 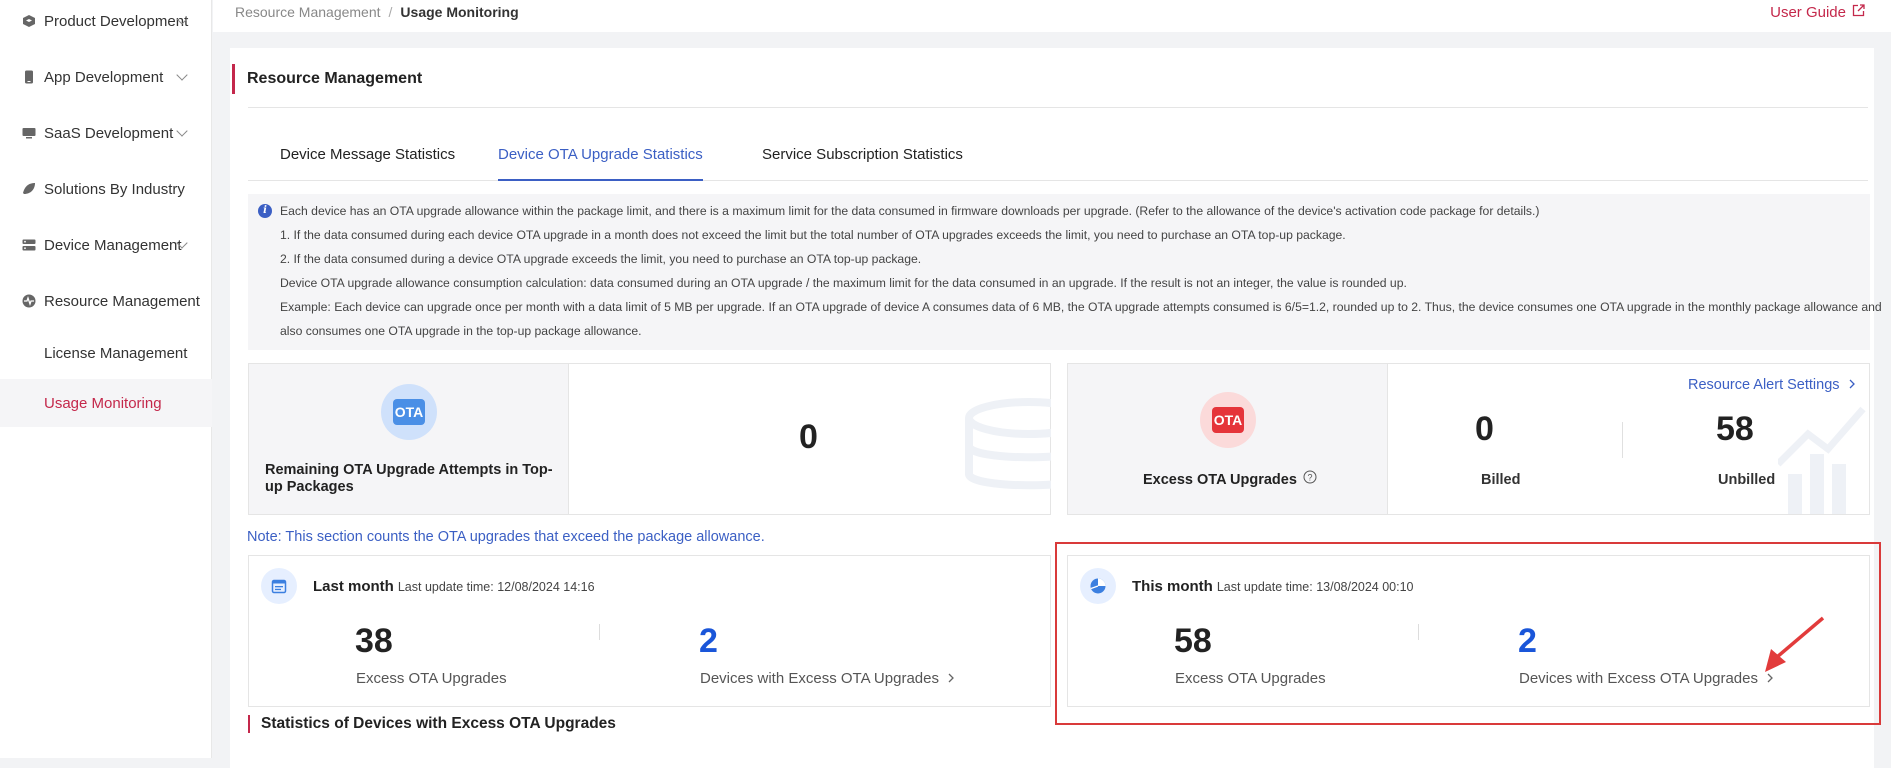 I want to click on tab-device-message-statistics: Device Message Statistics, so click(x=367, y=159).